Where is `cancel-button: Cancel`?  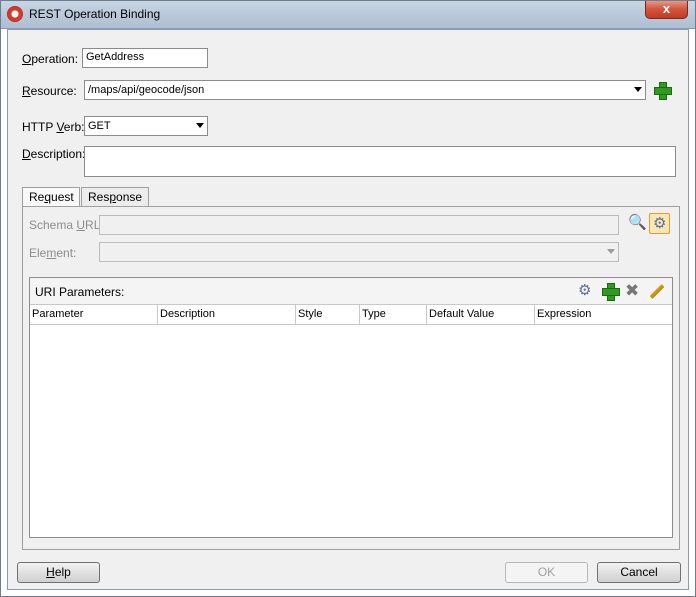 cancel-button: Cancel is located at coordinates (639, 572).